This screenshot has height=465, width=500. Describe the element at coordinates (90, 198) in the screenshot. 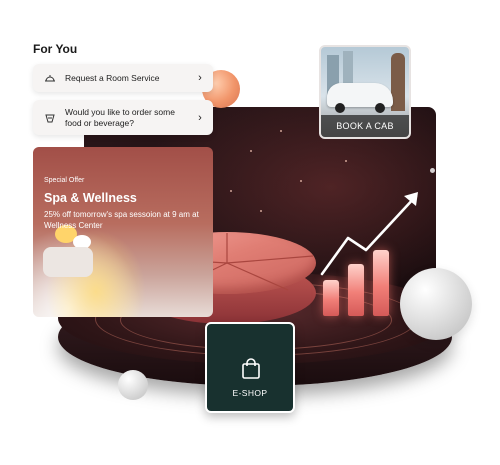

I see `offer-title: Spa & Wellness` at that location.